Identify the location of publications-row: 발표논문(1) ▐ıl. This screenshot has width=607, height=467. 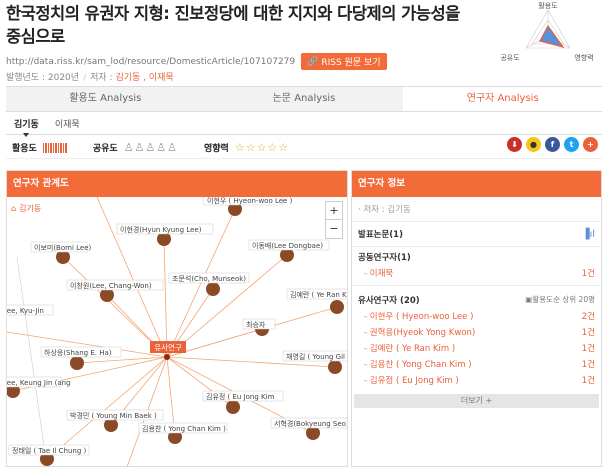
(476, 234).